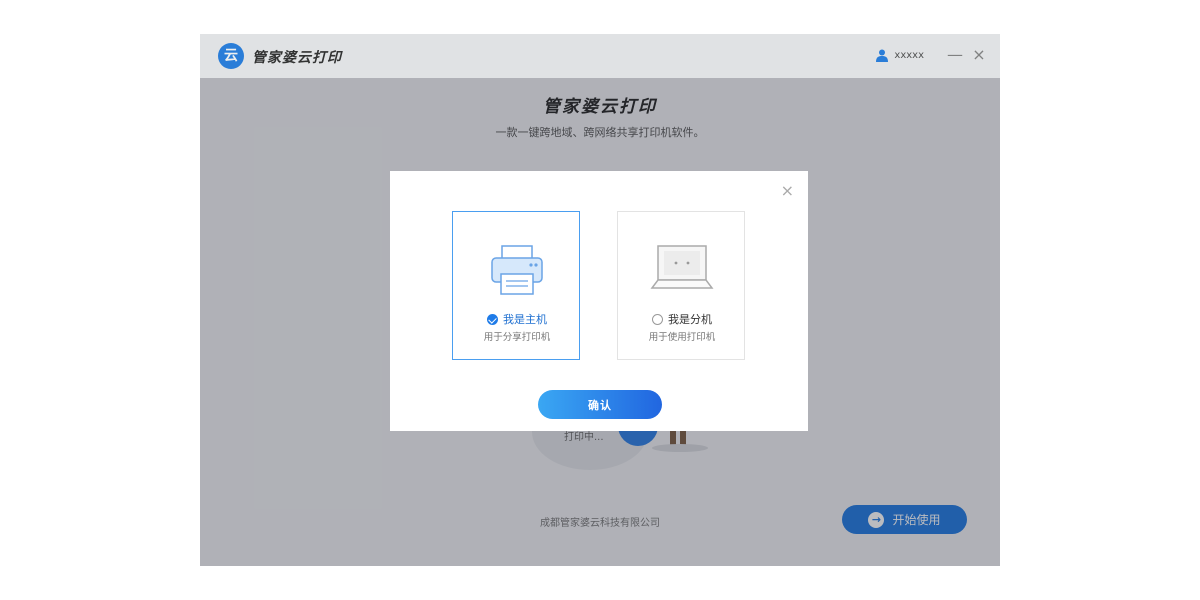 This screenshot has width=1200, height=600. Describe the element at coordinates (682, 267) in the screenshot. I see `laptop-icon` at that location.